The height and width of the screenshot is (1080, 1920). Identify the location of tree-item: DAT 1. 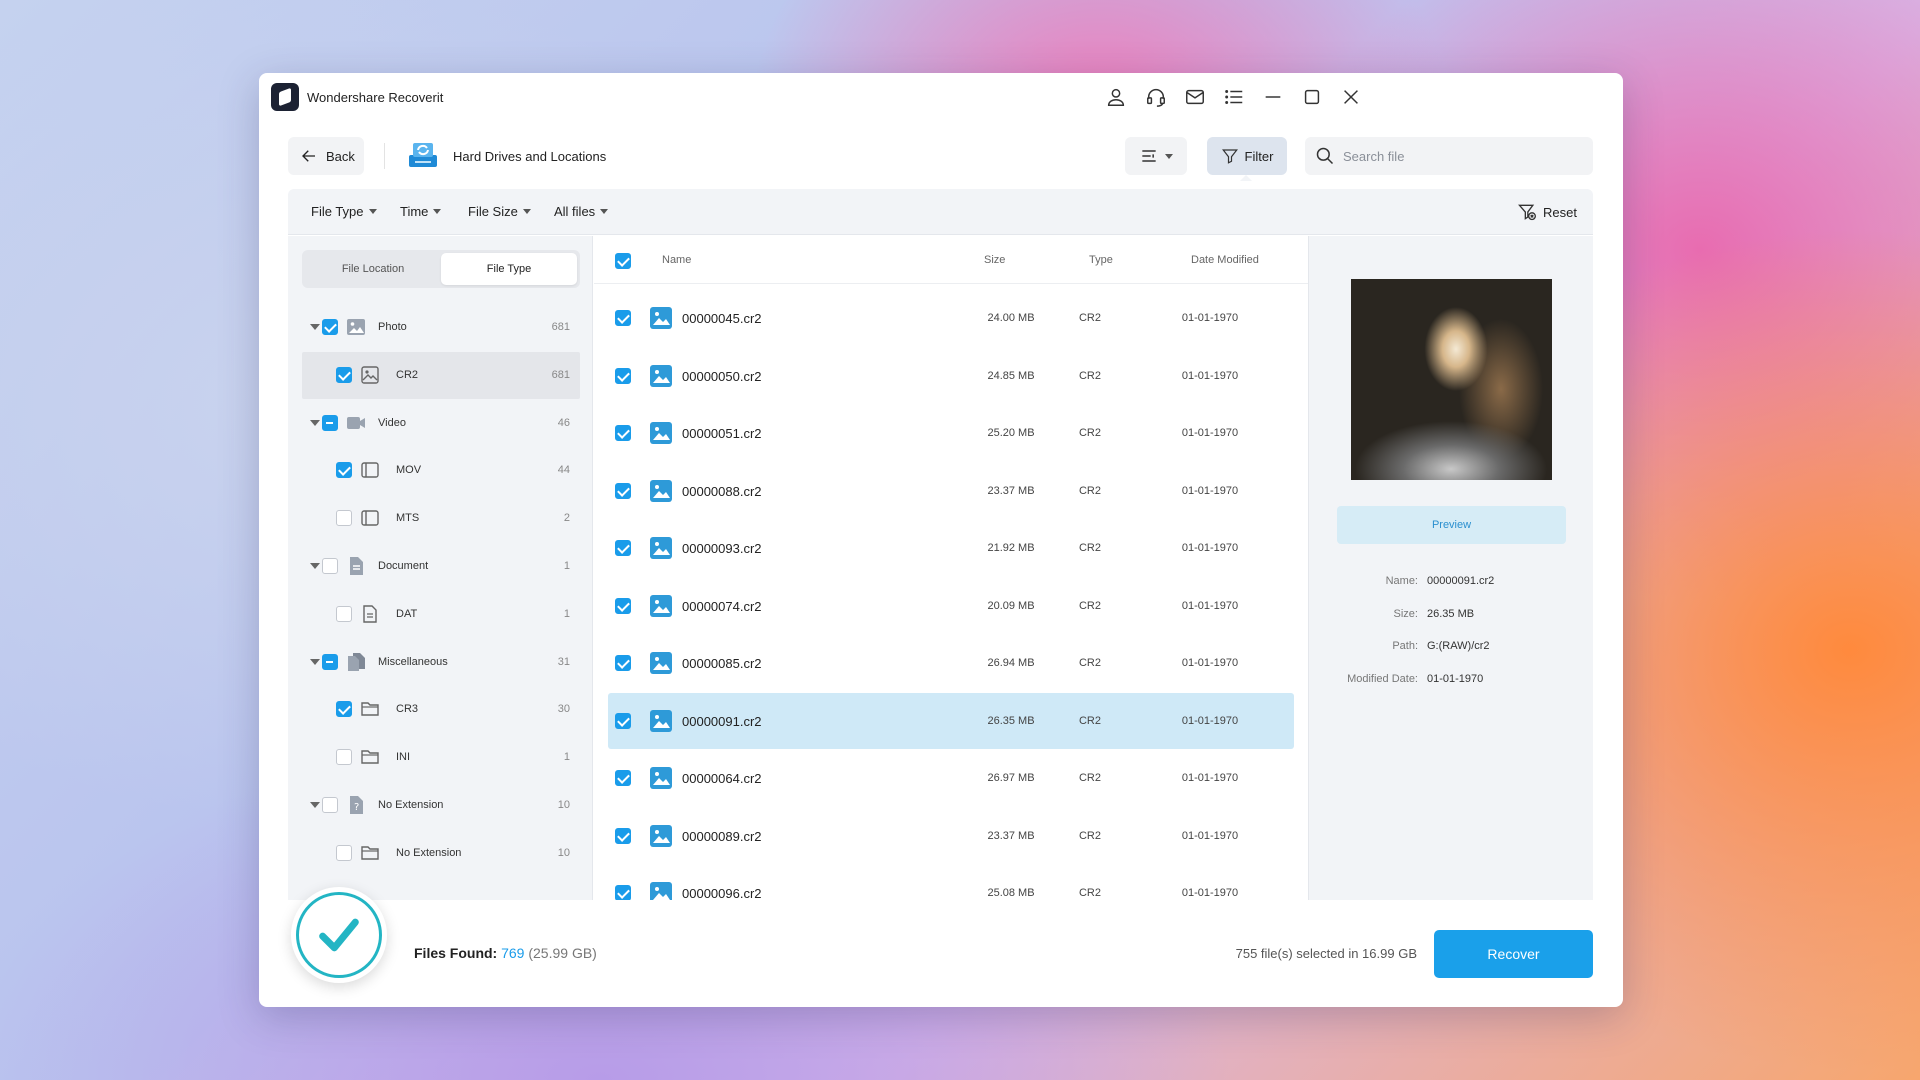
(441, 614).